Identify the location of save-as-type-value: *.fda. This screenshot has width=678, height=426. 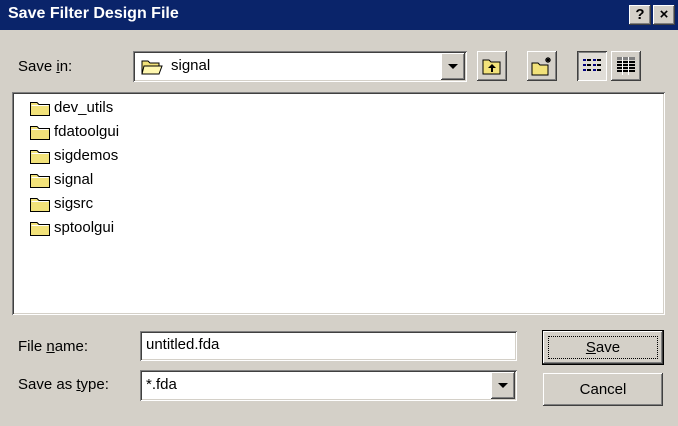
(161, 384).